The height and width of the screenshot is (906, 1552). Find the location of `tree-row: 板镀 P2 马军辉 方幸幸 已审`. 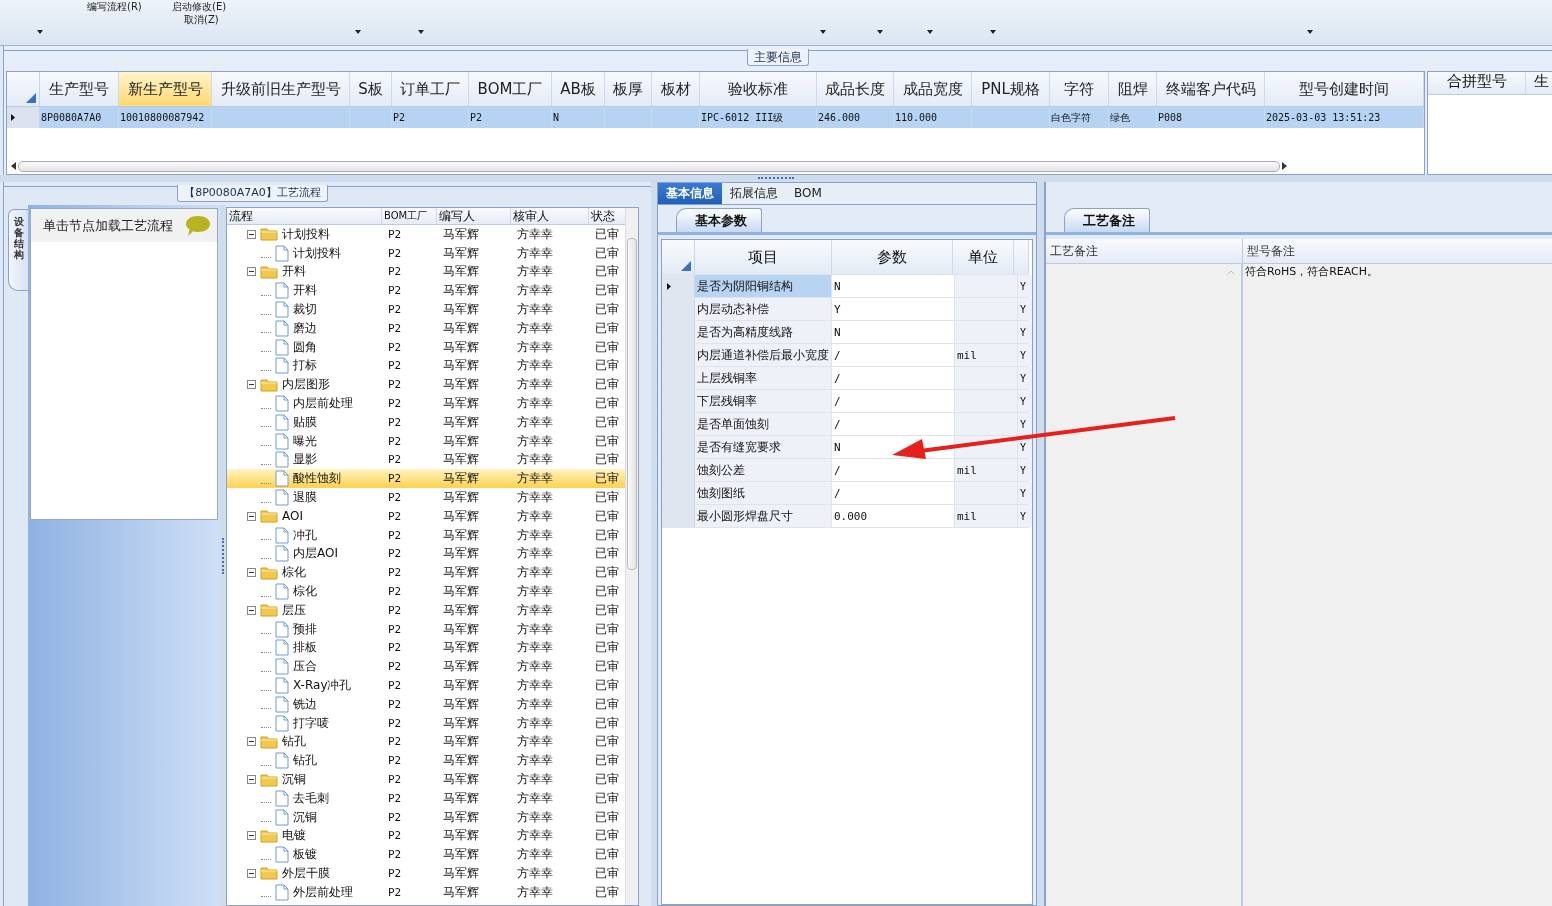

tree-row: 板镀 P2 马军辉 方幸幸 已审 is located at coordinates (426, 855).